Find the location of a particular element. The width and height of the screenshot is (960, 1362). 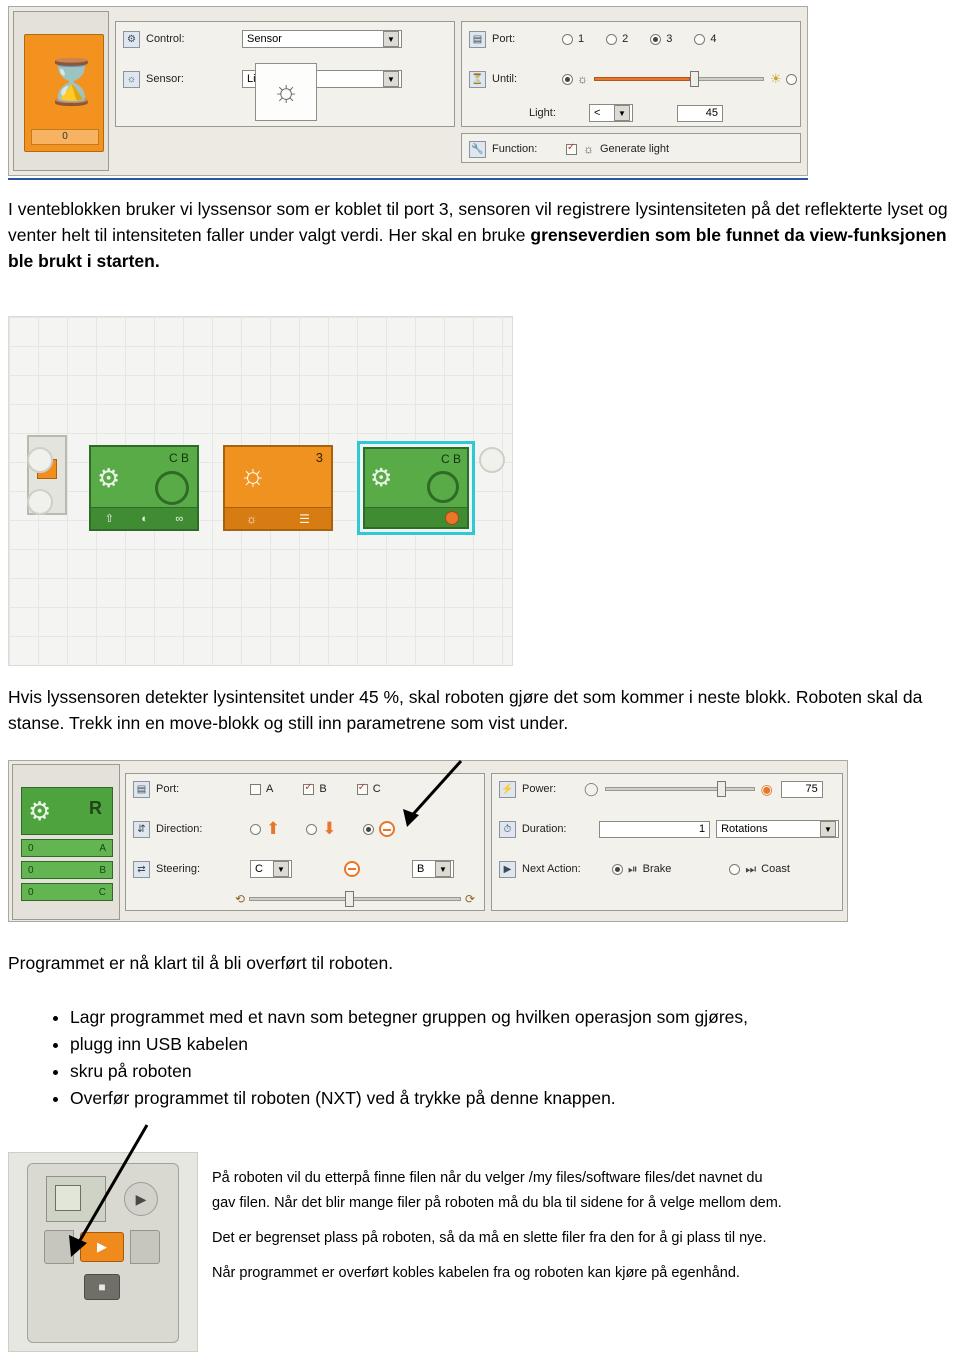

steering-slider-knob is located at coordinates (349, 899).